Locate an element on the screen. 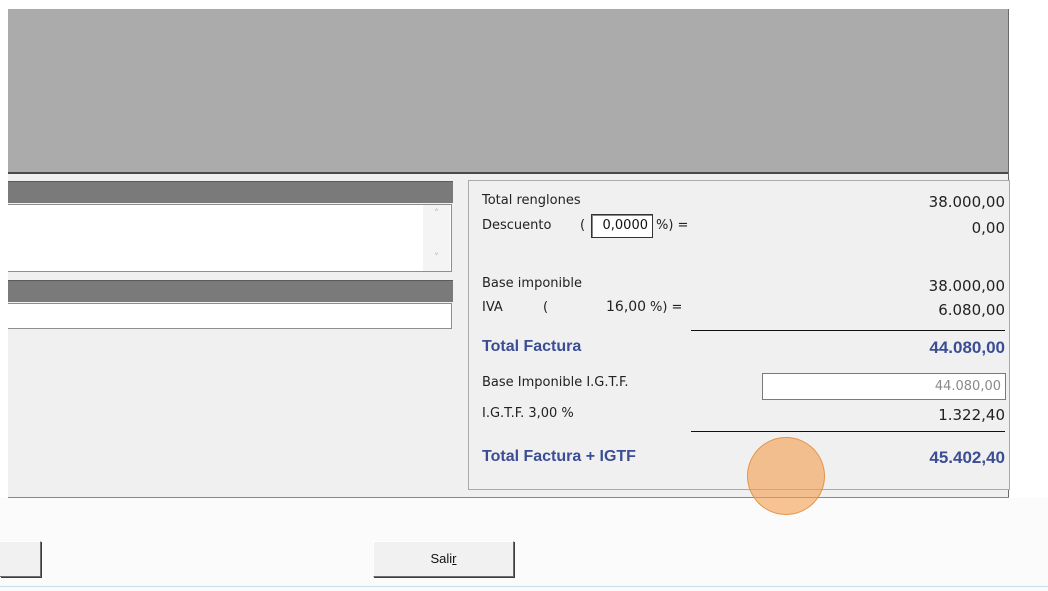  iva-close: %) = is located at coordinates (666, 307).